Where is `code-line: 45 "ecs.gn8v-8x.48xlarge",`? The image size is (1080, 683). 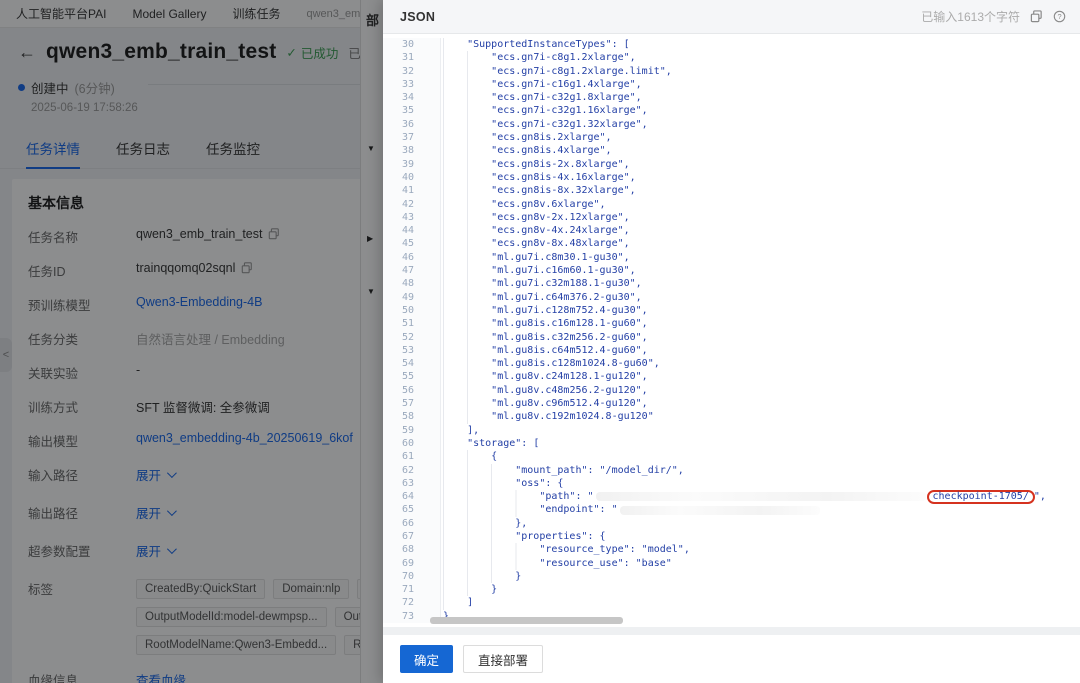
code-line: 45 "ecs.gn8v-8x.48xlarge", is located at coordinates (731, 244).